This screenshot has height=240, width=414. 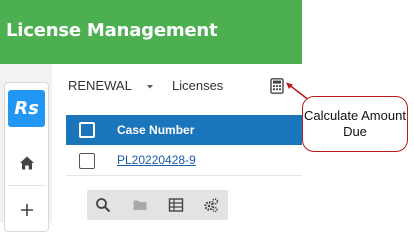 I want to click on app-logo: Rs, so click(x=26, y=108).